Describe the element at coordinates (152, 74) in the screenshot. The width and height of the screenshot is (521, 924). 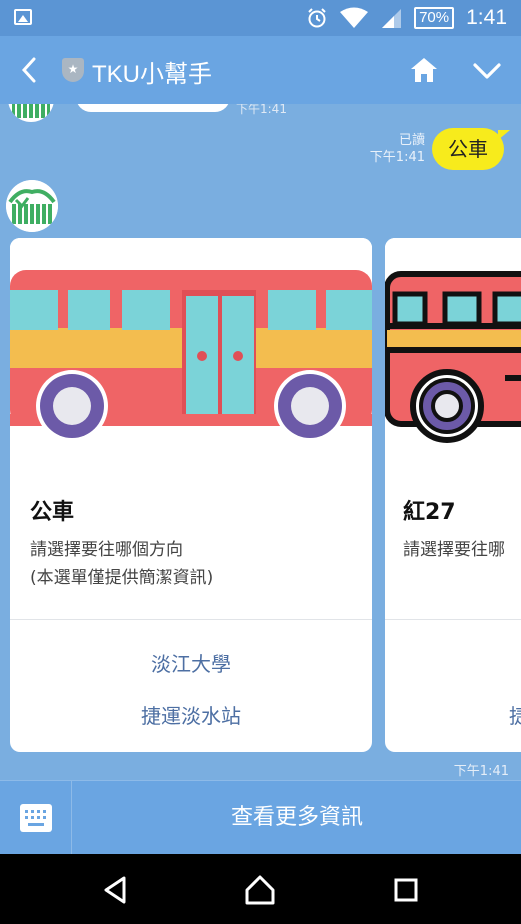
I see `chat-title: TKU小幫手` at that location.